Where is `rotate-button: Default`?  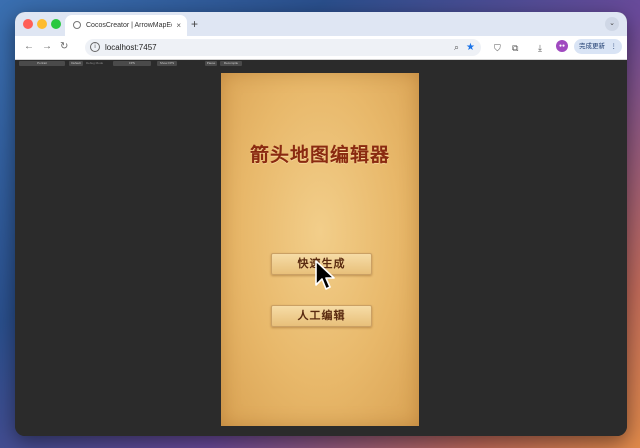 rotate-button: Default is located at coordinates (76, 63).